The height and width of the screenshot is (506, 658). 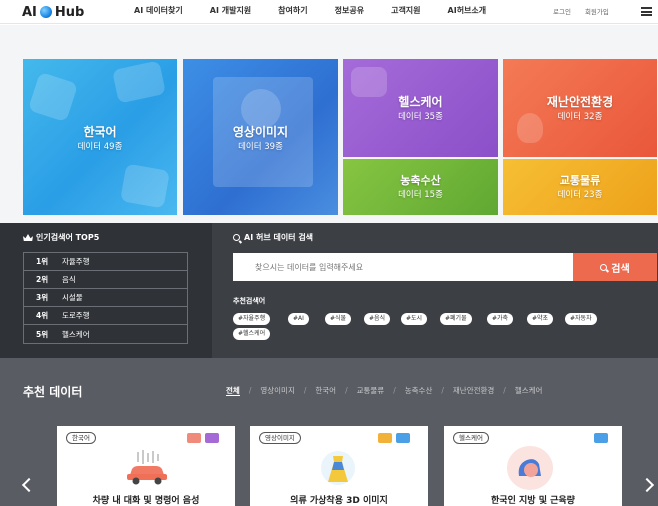 I want to click on util-links: 로그인 회원가입, so click(x=588, y=11).